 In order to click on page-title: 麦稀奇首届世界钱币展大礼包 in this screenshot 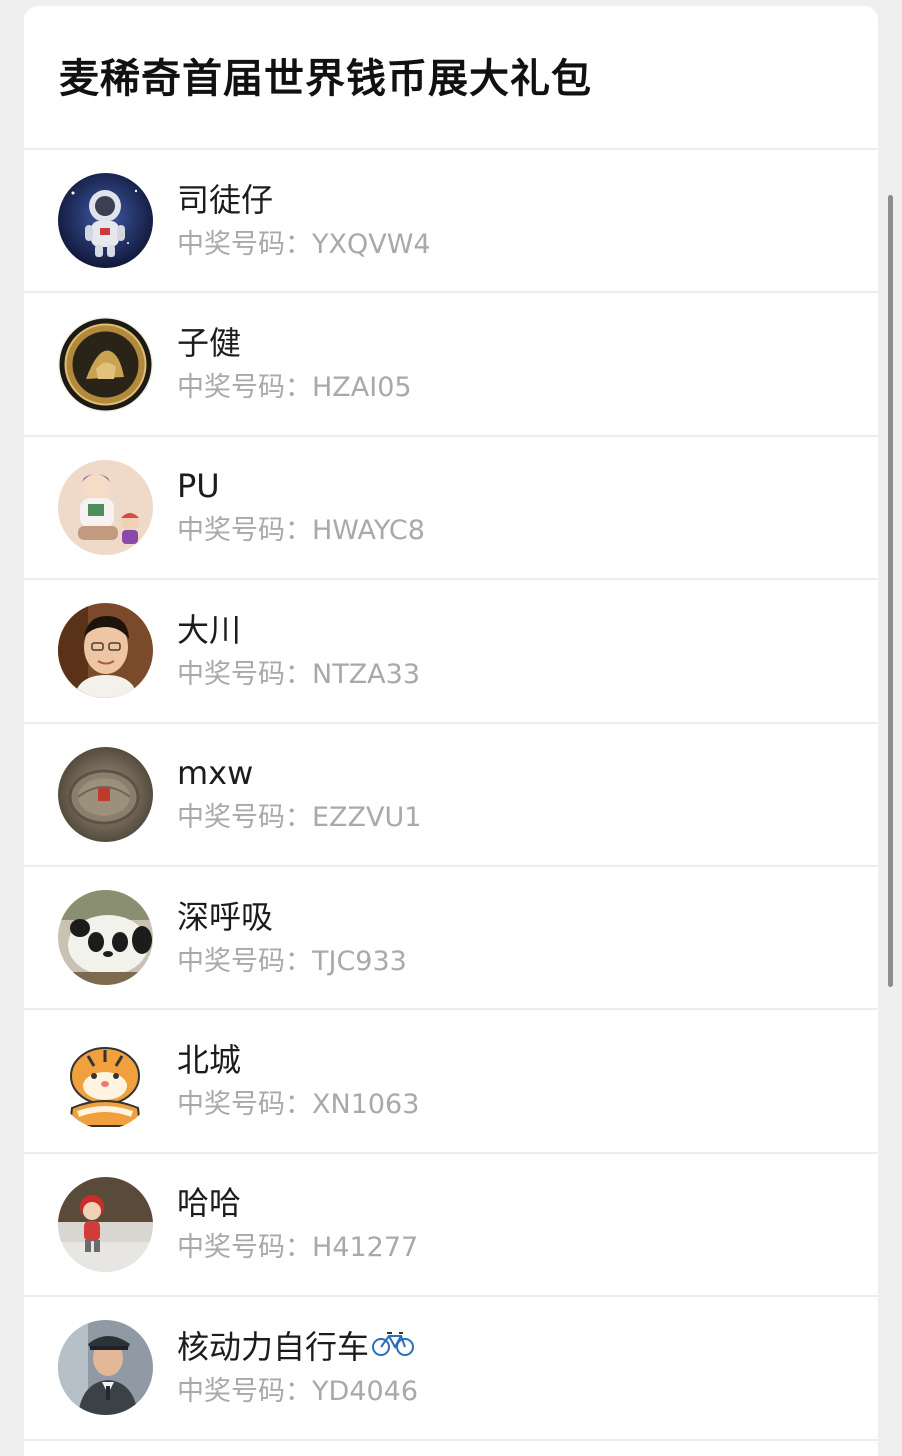, I will do `click(325, 79)`.